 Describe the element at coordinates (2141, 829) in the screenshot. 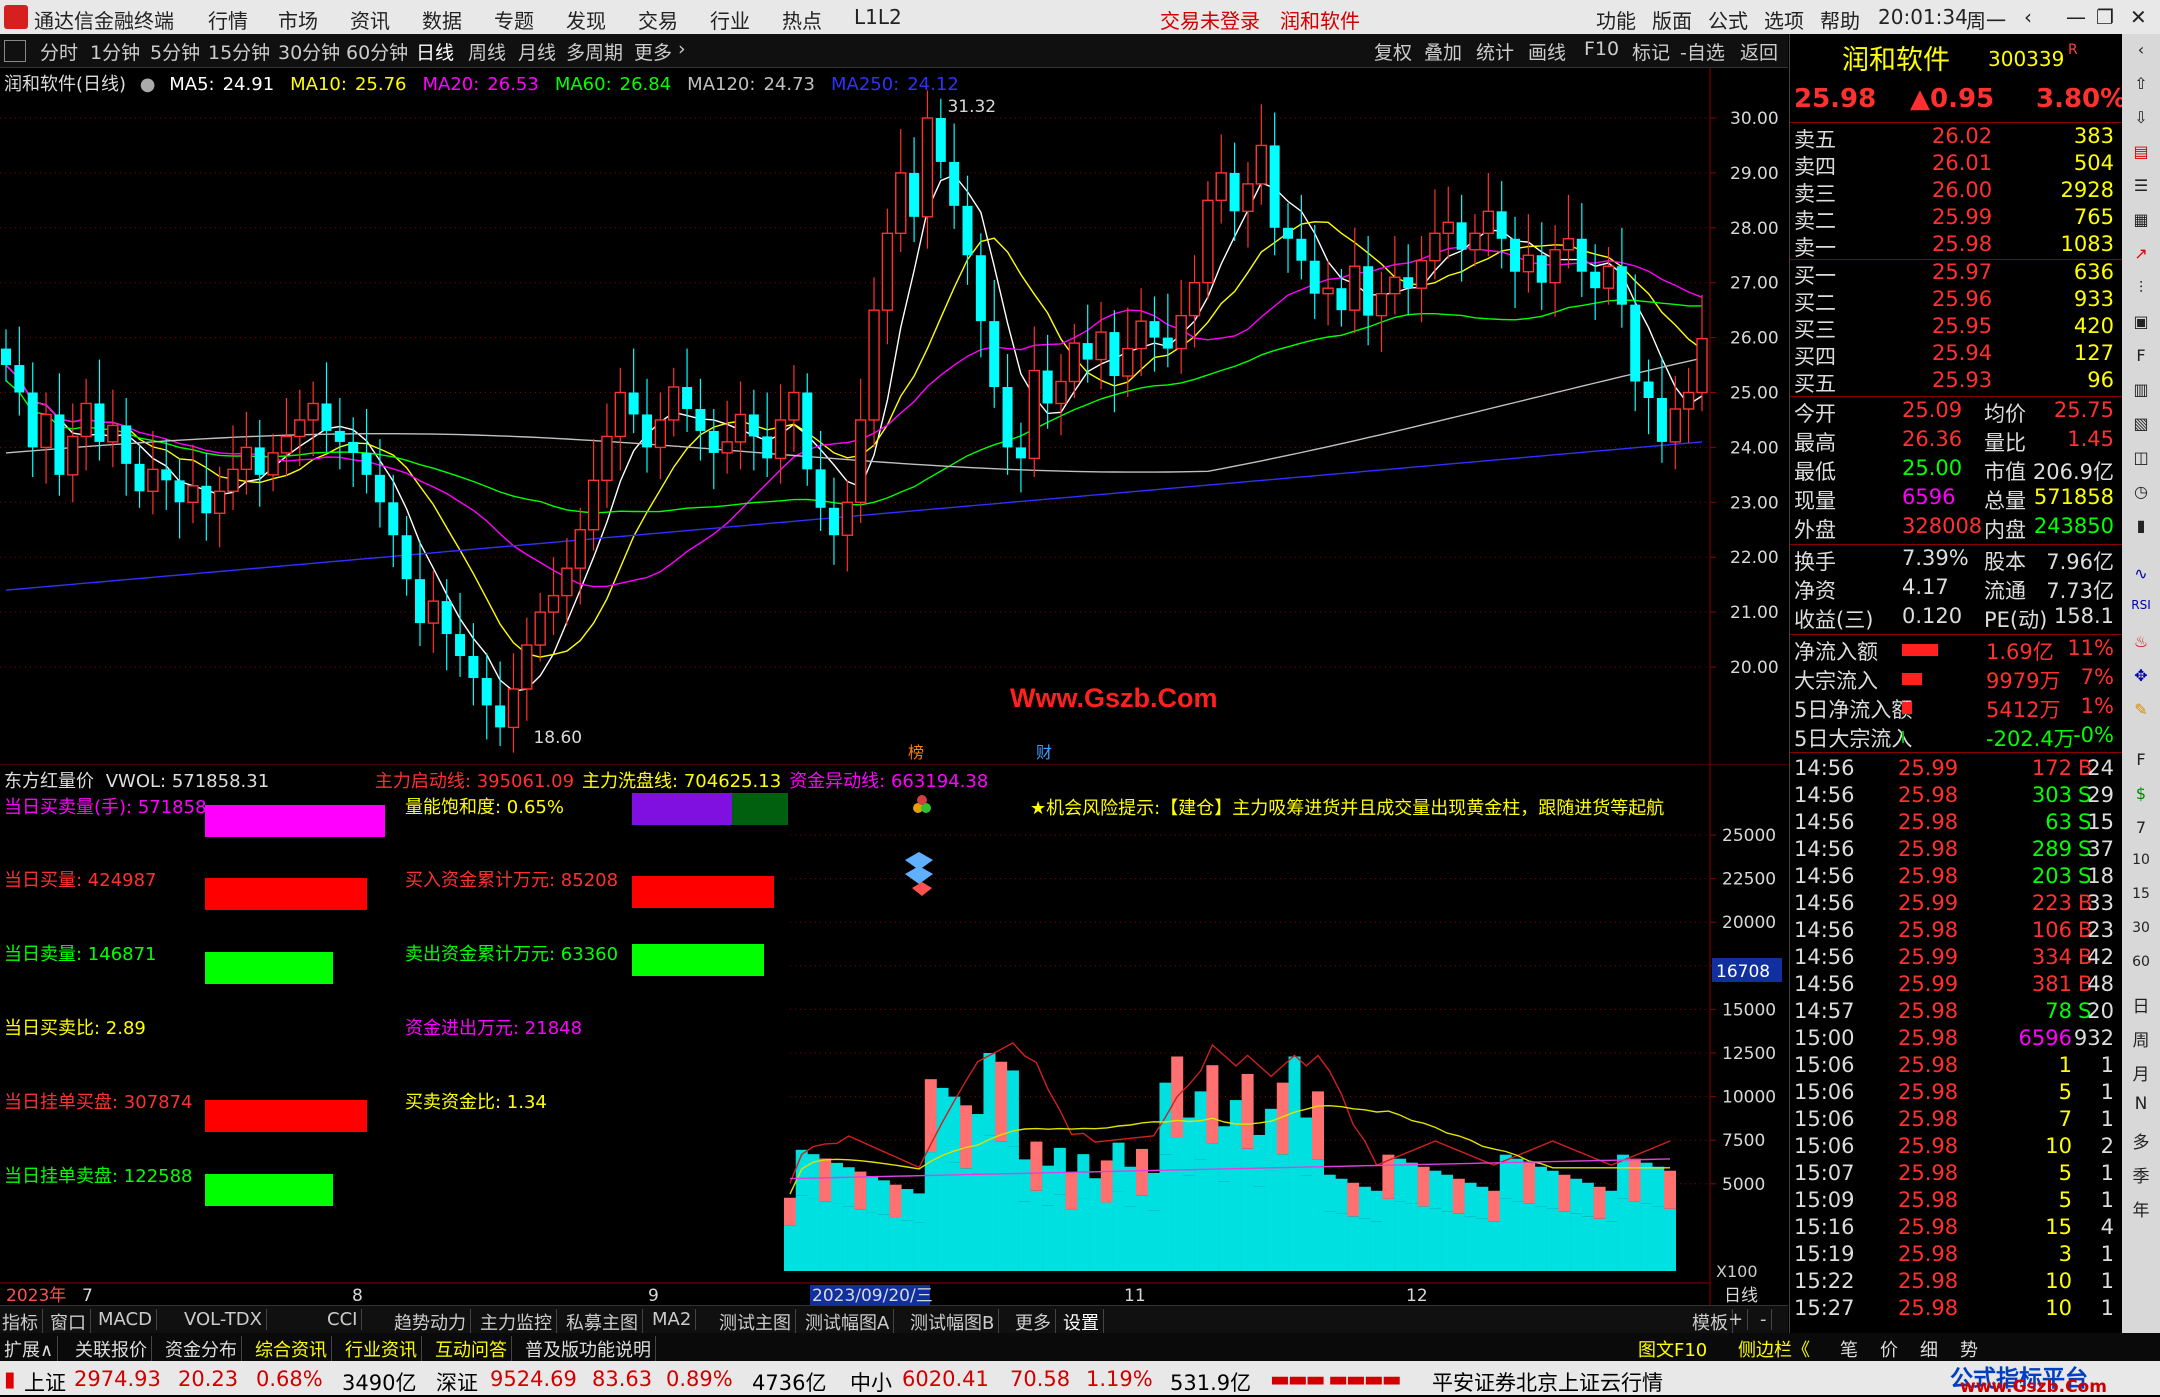

I see `label-icon: 7` at that location.